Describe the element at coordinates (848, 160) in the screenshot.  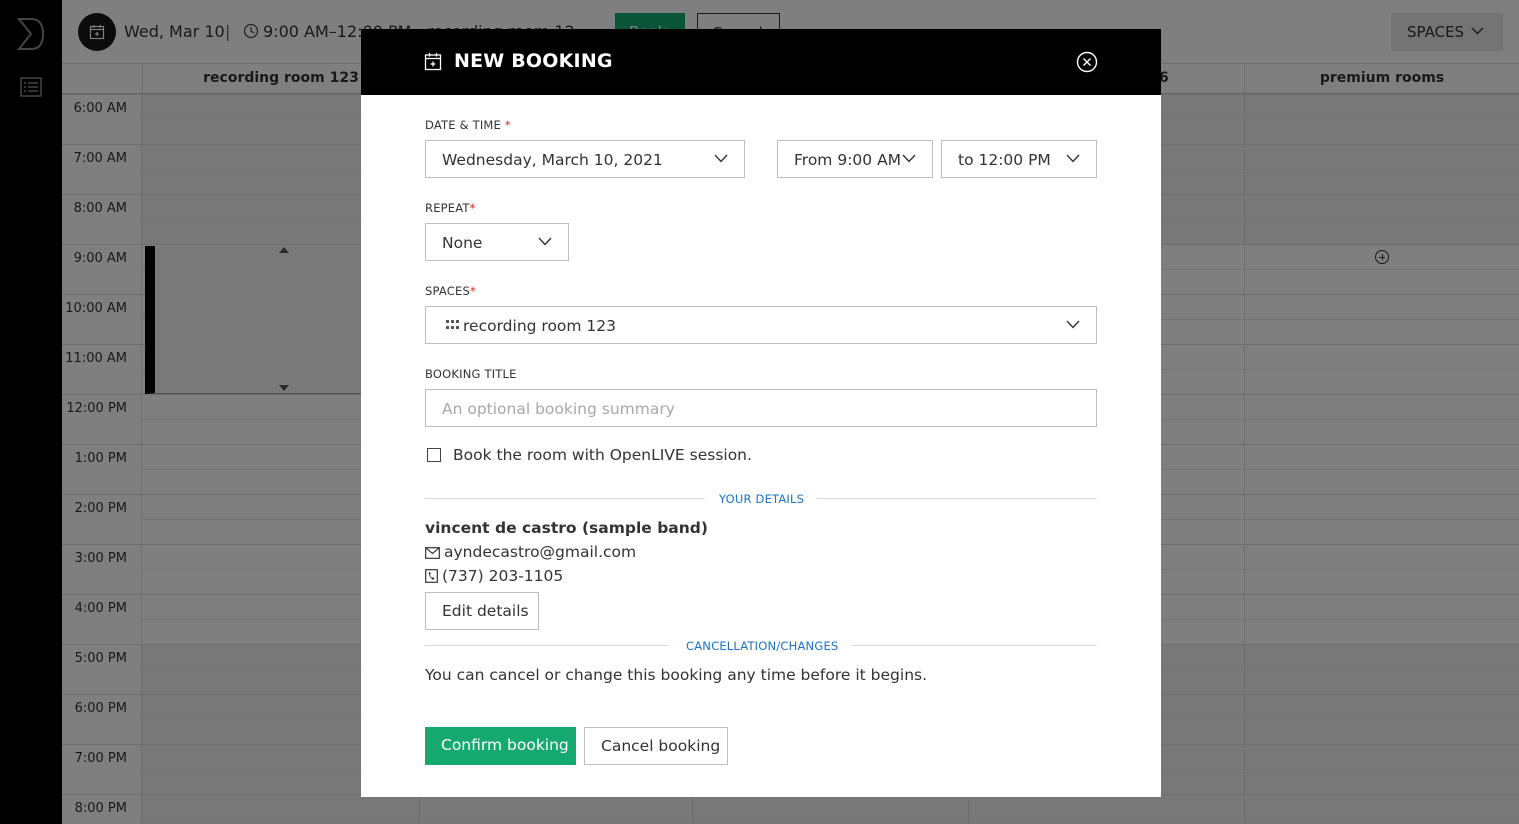
I see `from-time-value: From 9:00 AM` at that location.